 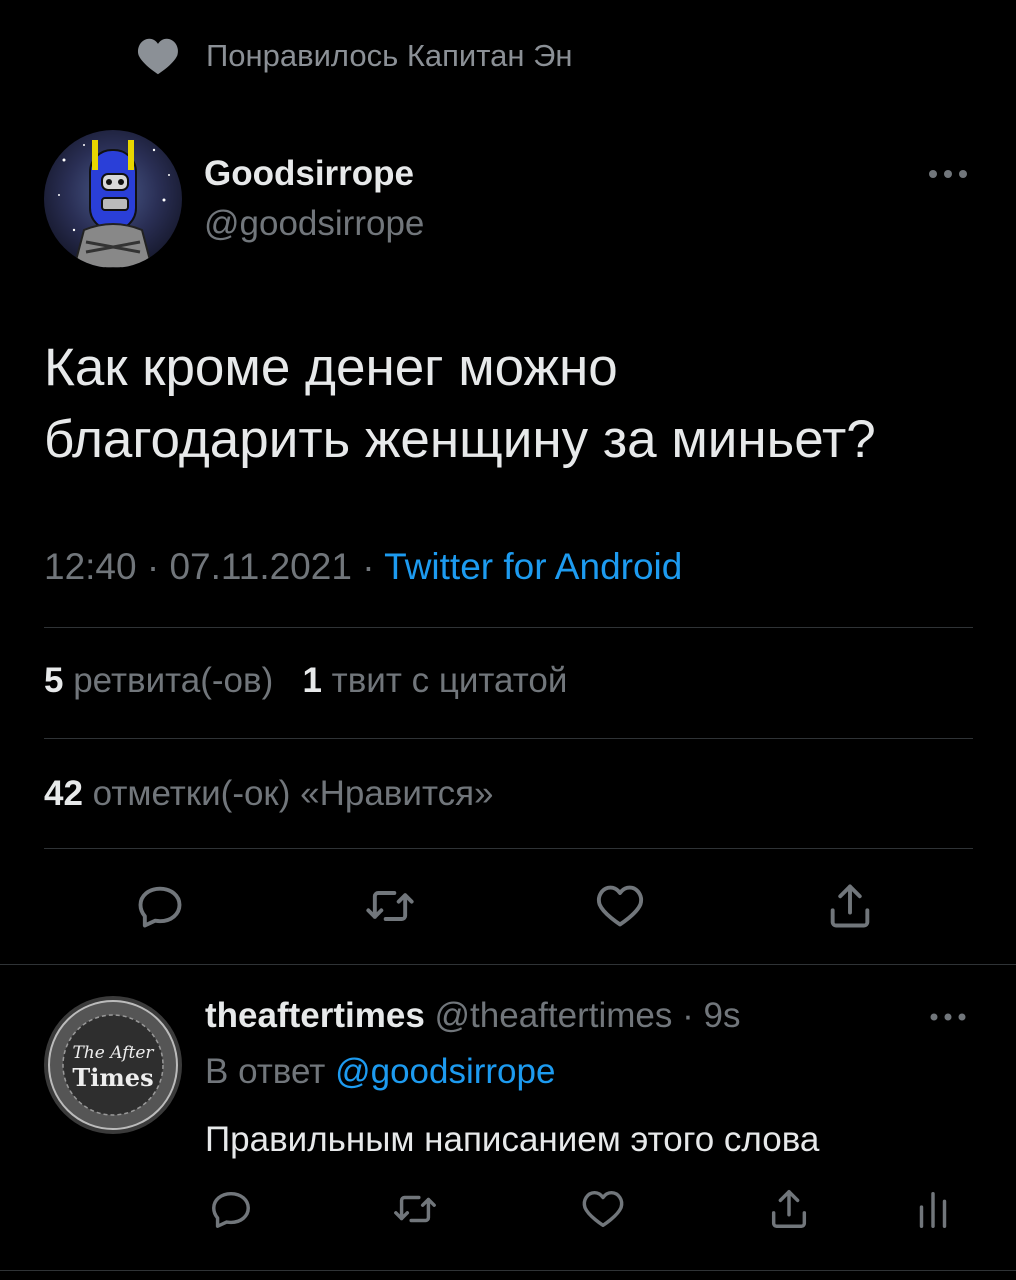 I want to click on replying-to-label: В ответ, so click(x=265, y=1071).